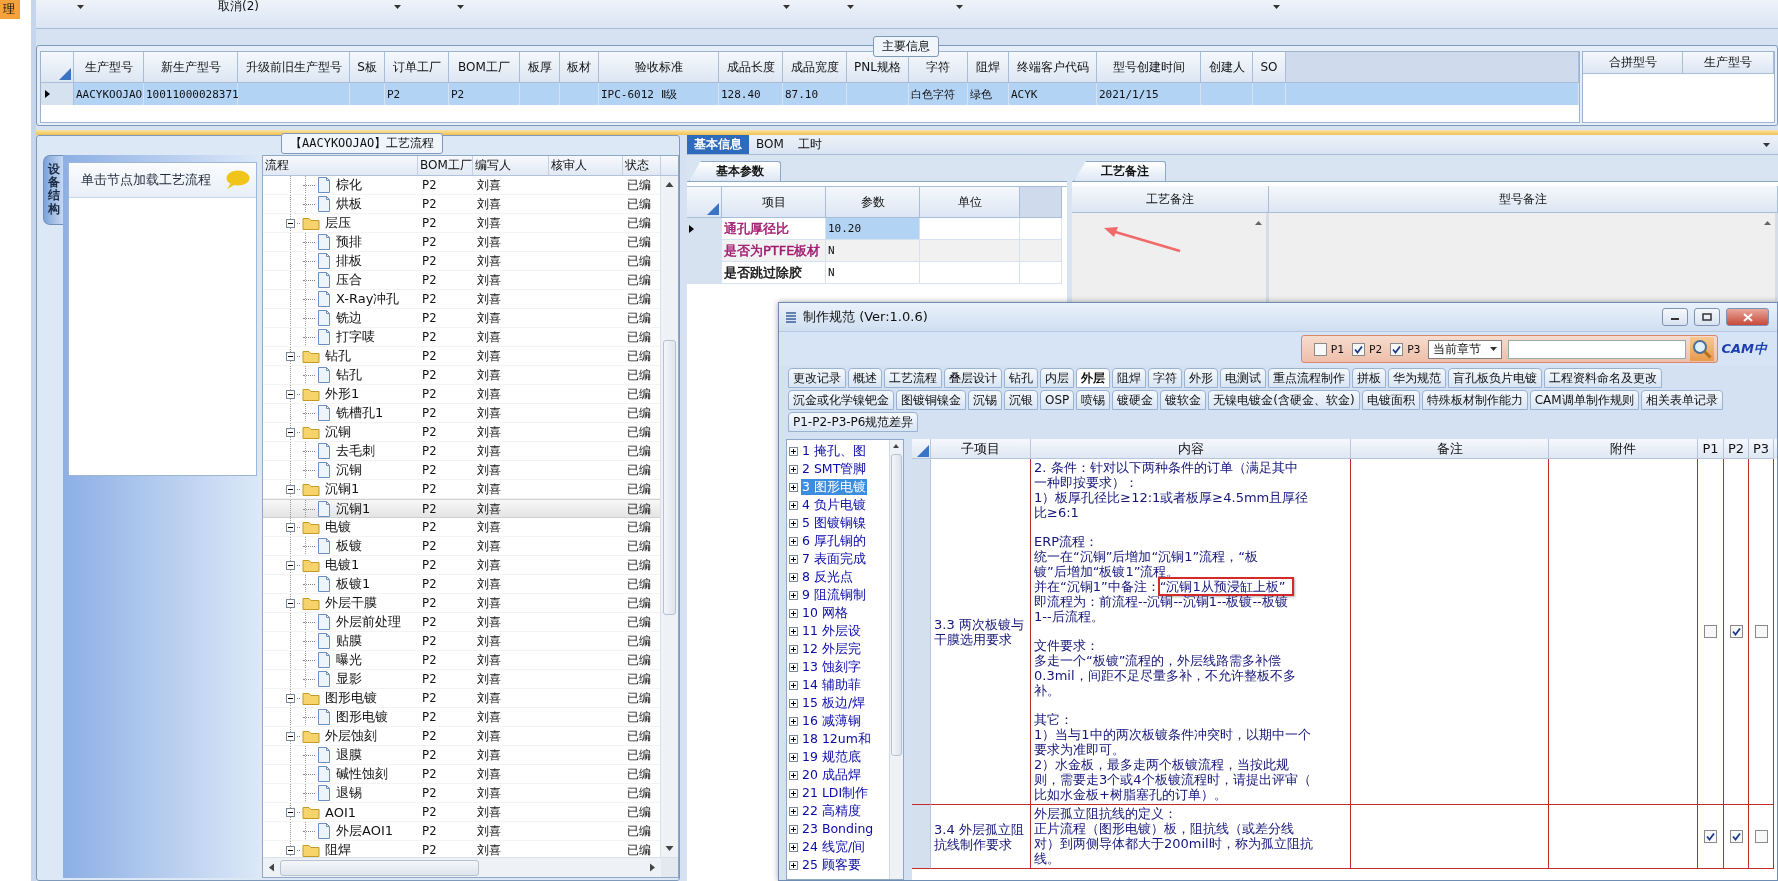 Image resolution: width=1778 pixels, height=881 pixels. I want to click on chapter-item: 20 成品焊, so click(831, 775).